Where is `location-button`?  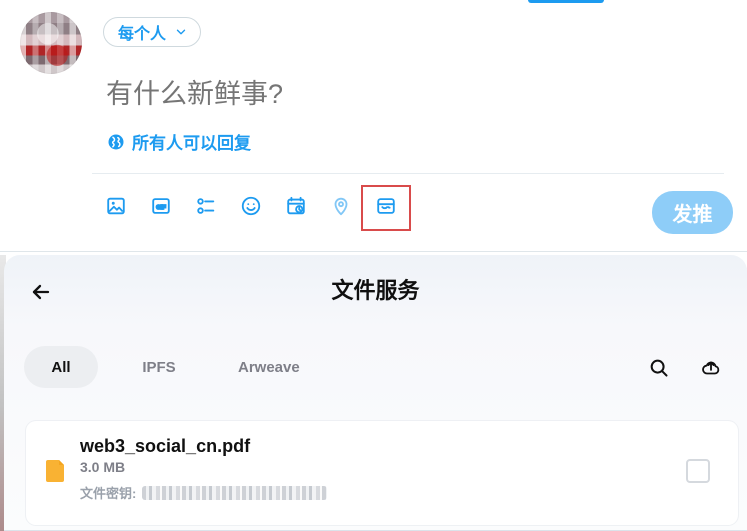 location-button is located at coordinates (341, 208).